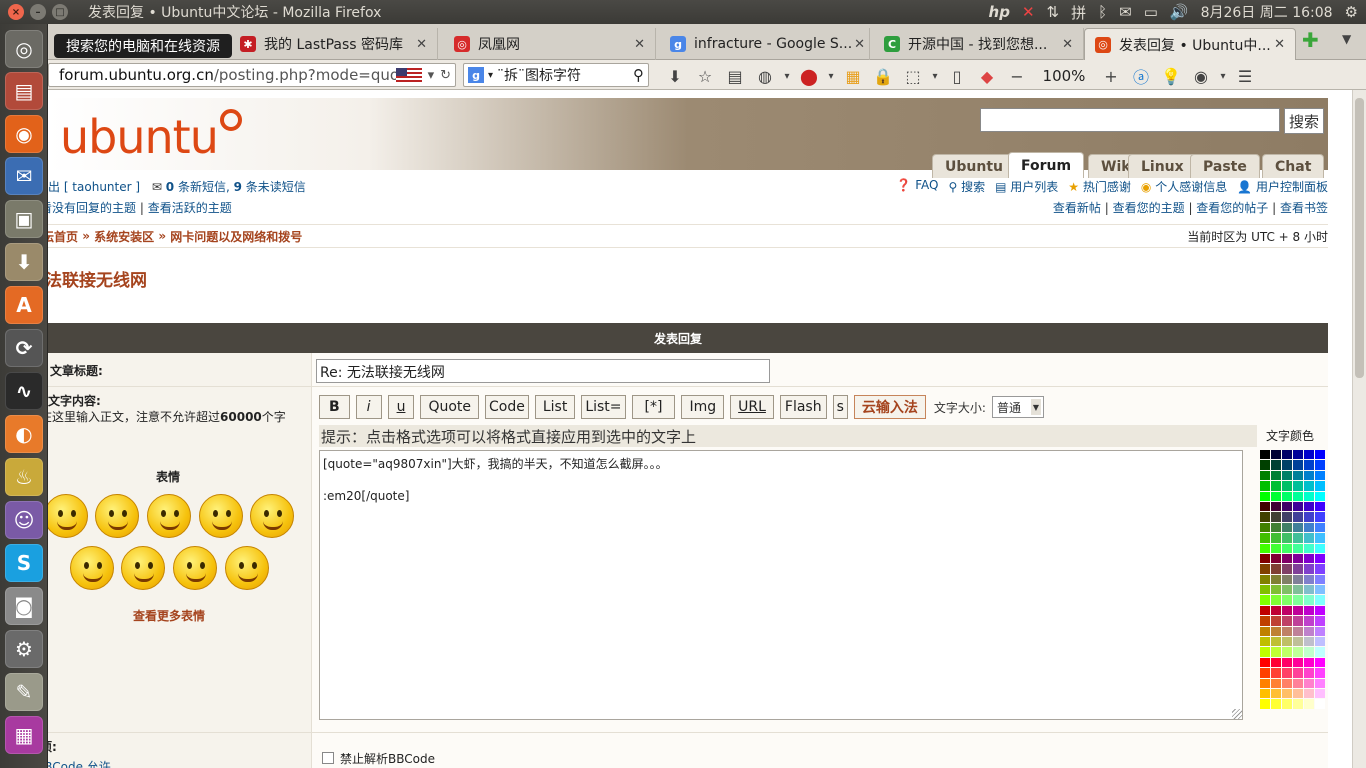 Image resolution: width=1366 pixels, height=768 pixels. What do you see at coordinates (1359, 429) in the screenshot?
I see `page-scrollbar` at bounding box center [1359, 429].